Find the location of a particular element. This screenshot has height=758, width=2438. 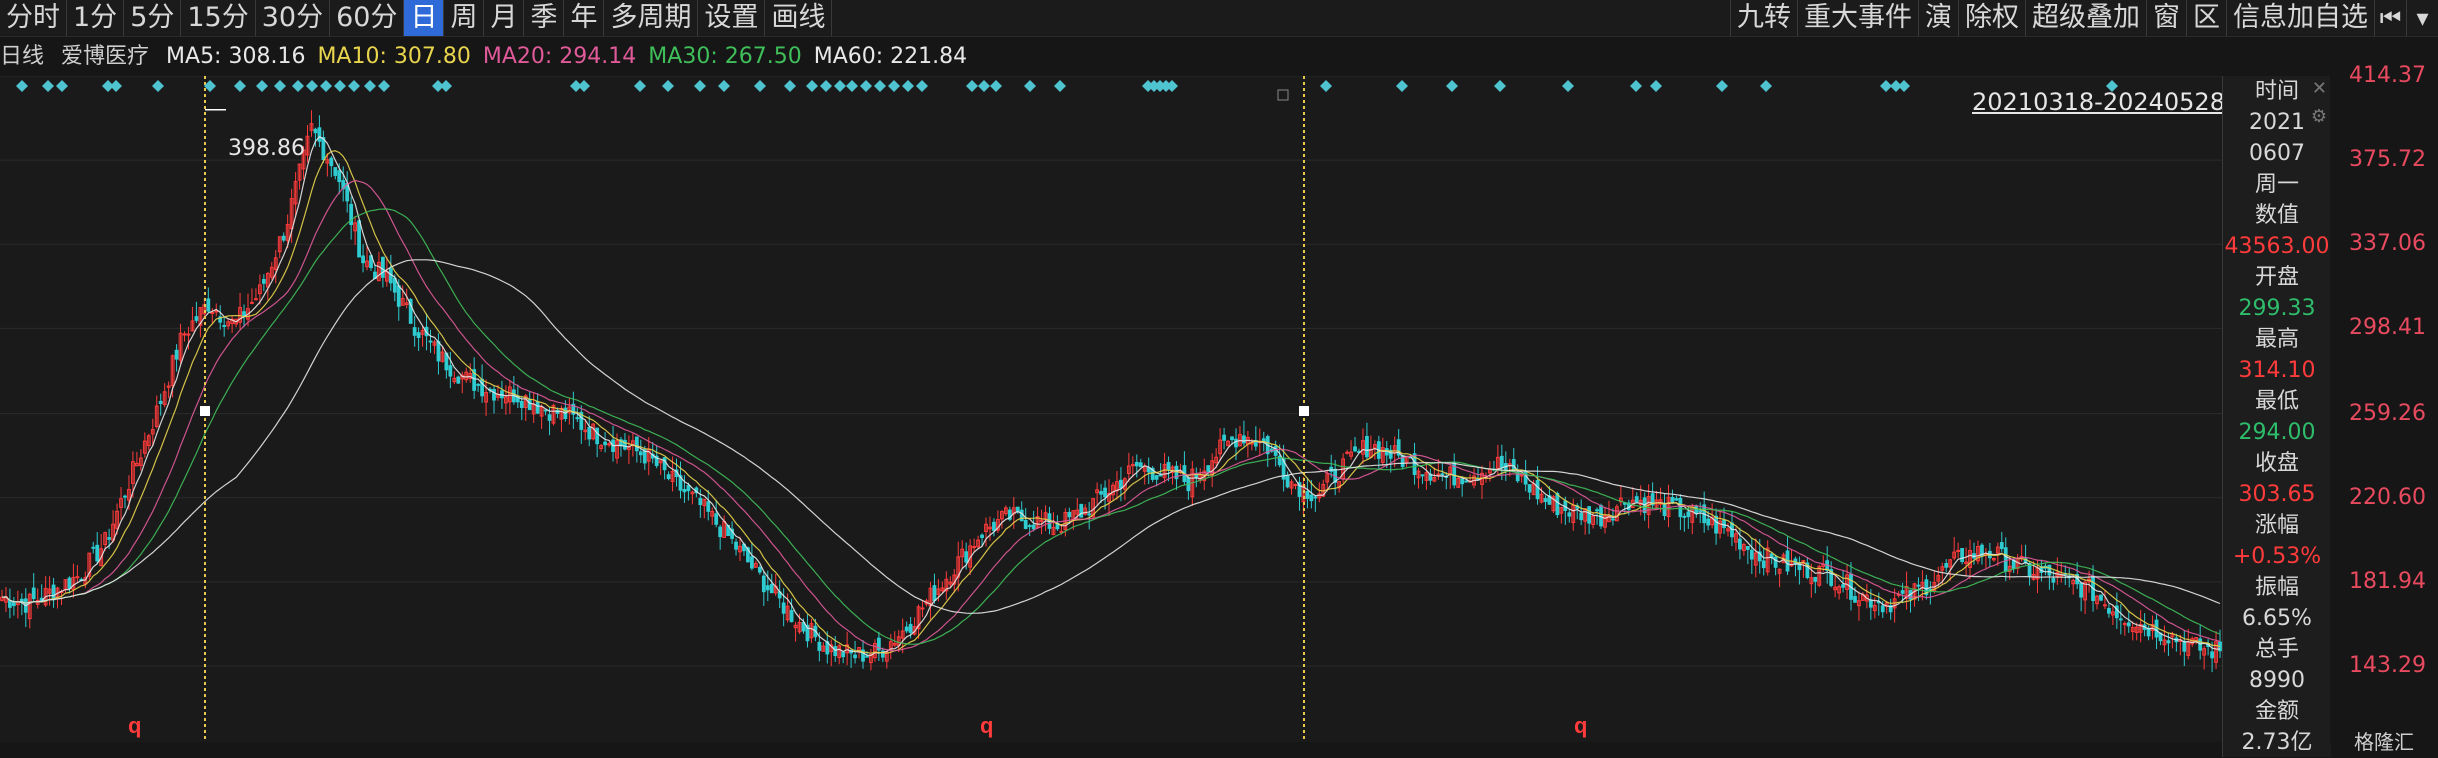

toolbar-button: 演 is located at coordinates (1938, 18).